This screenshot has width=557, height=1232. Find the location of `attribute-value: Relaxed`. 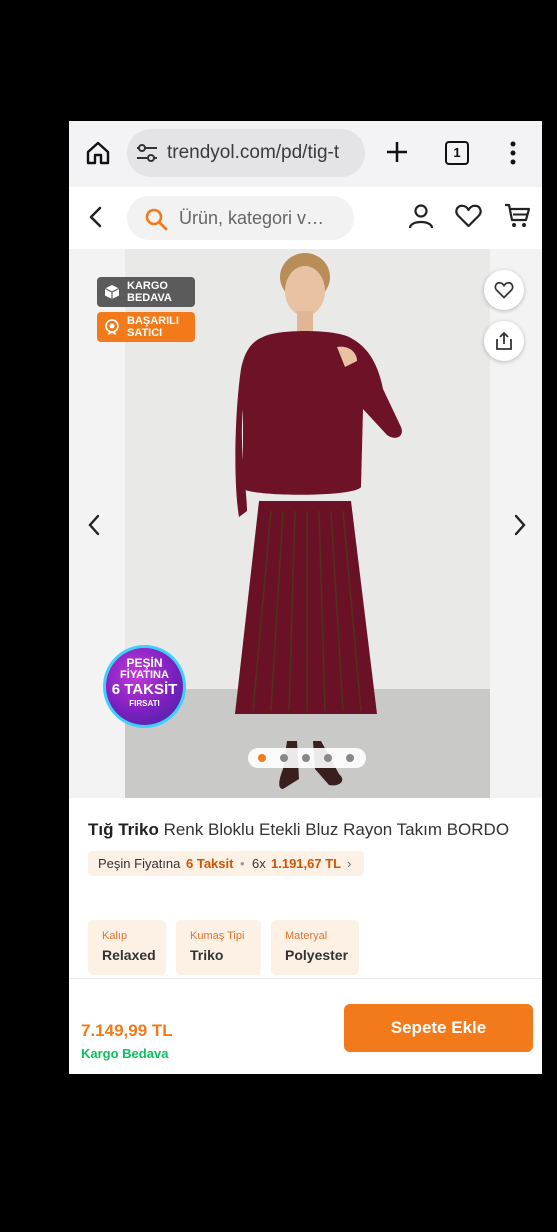

attribute-value: Relaxed is located at coordinates (129, 955).